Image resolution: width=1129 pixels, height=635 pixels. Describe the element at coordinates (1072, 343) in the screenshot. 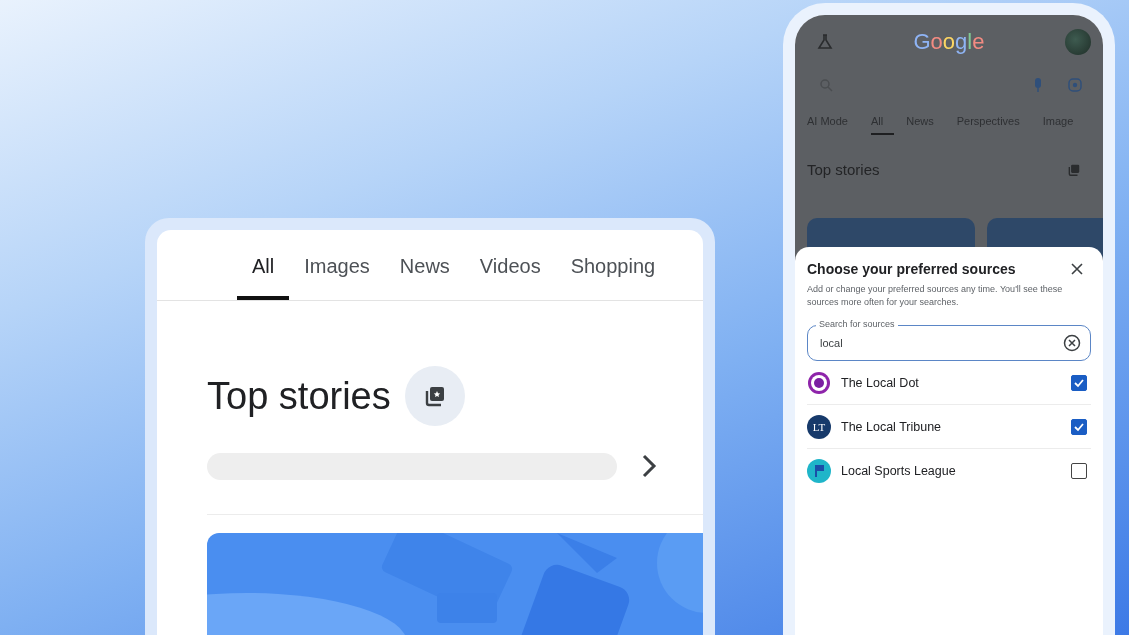

I see `clear-icon` at that location.